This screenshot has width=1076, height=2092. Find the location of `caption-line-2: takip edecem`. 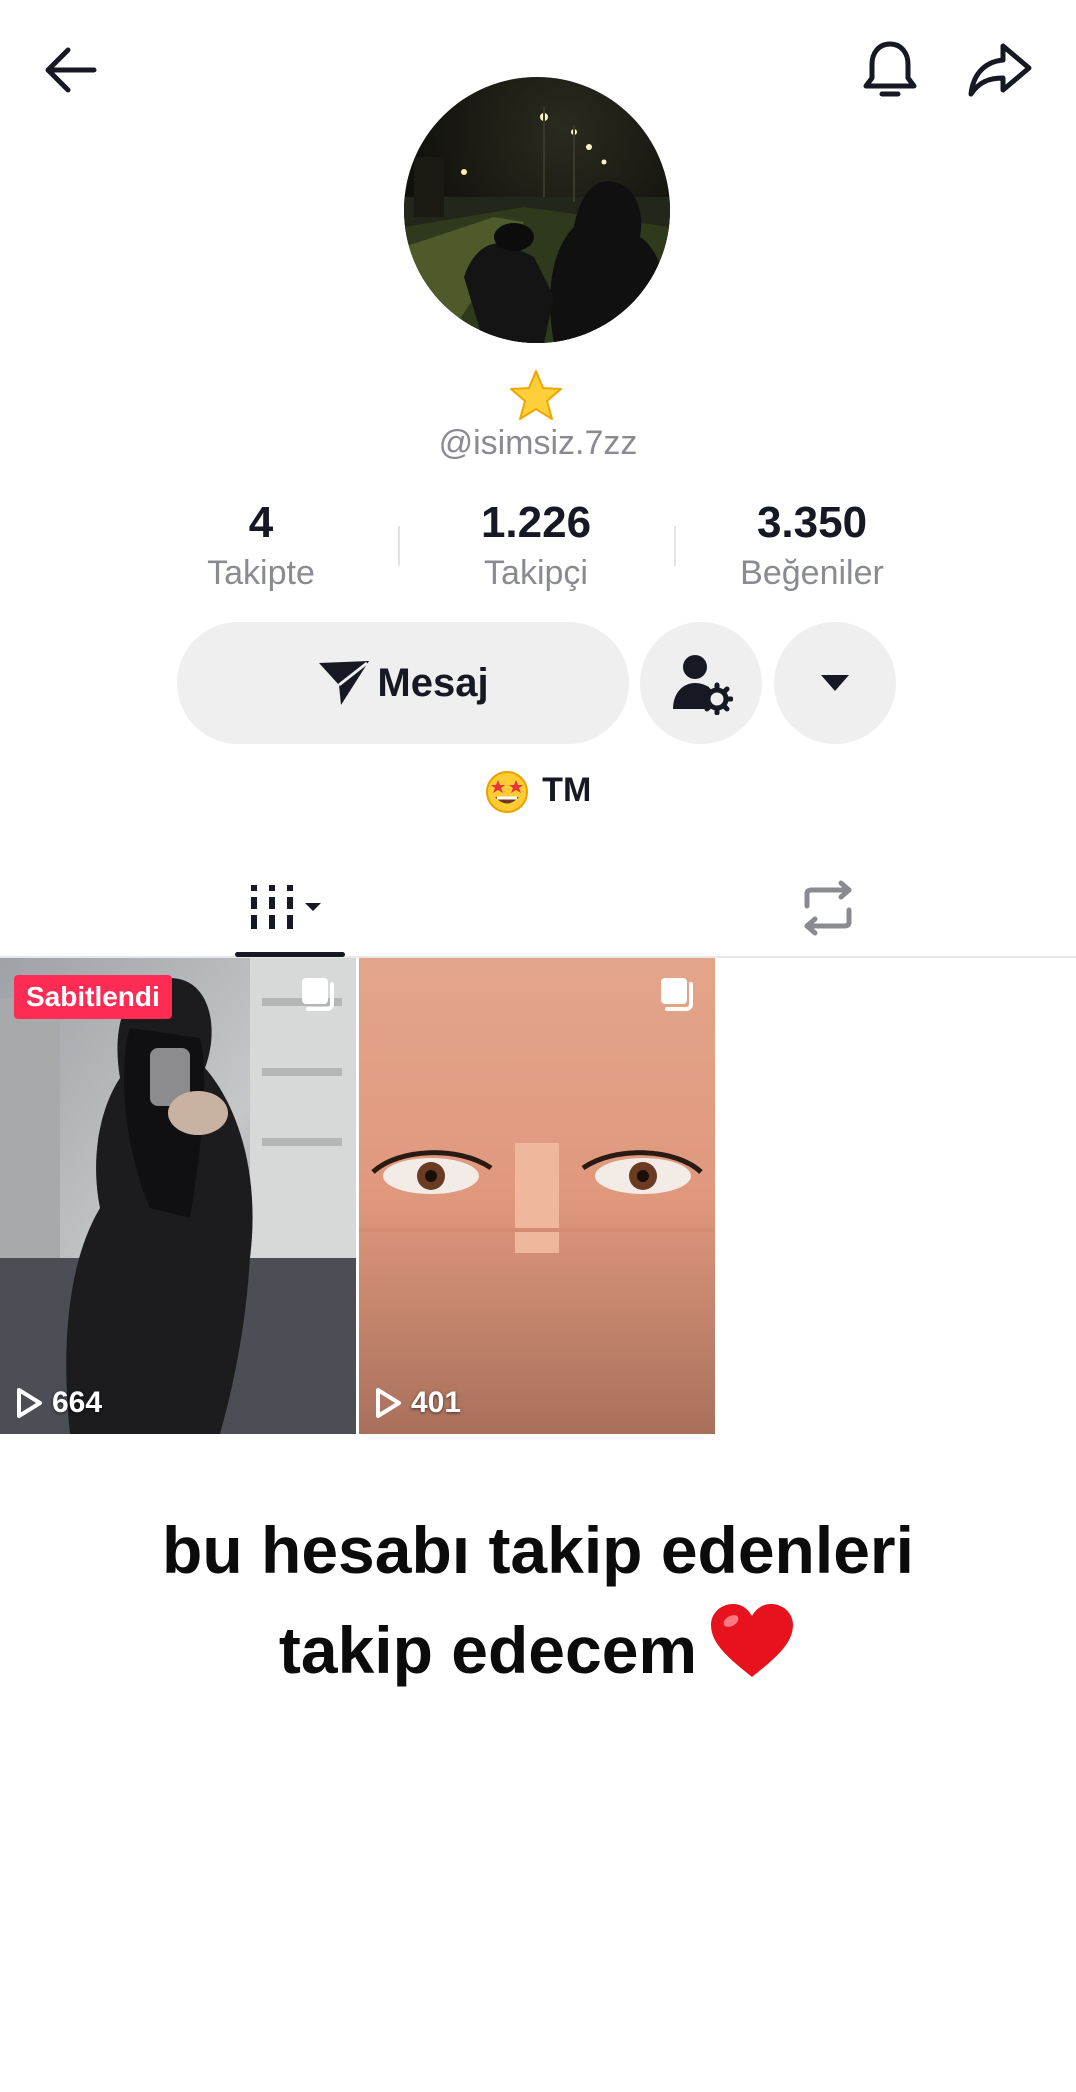

caption-line-2: takip edecem is located at coordinates (538, 1650).